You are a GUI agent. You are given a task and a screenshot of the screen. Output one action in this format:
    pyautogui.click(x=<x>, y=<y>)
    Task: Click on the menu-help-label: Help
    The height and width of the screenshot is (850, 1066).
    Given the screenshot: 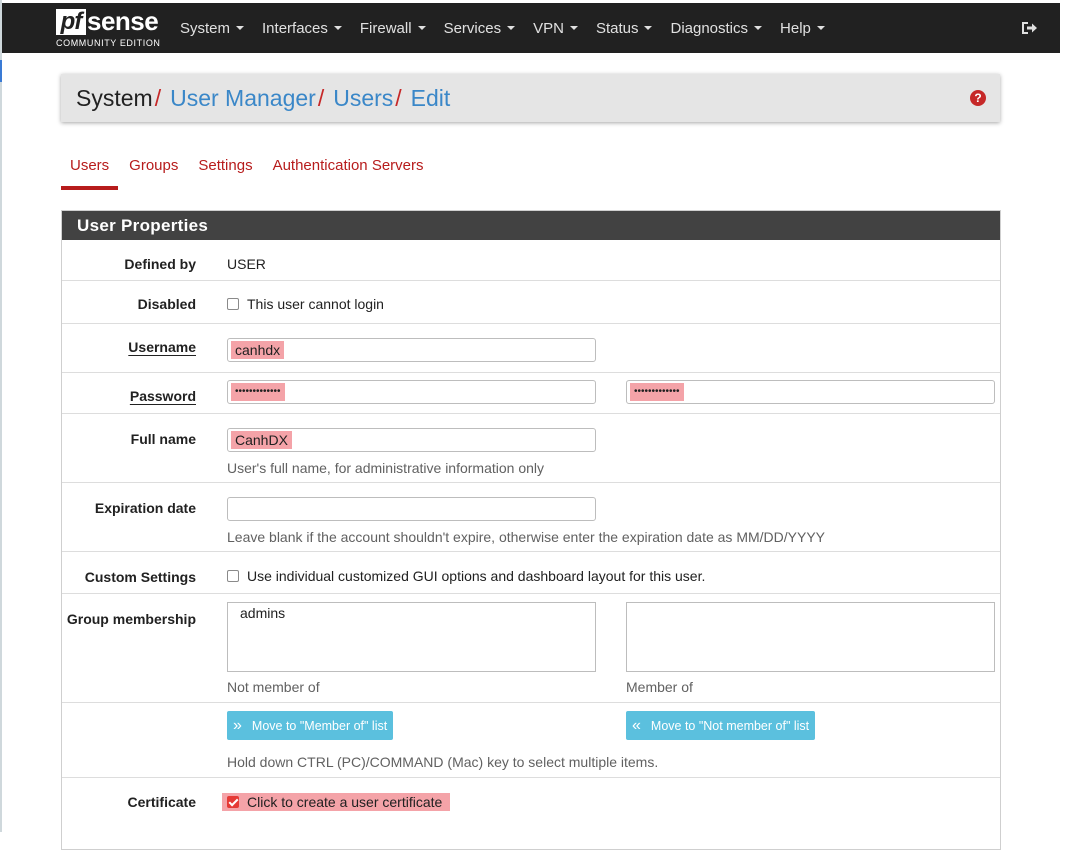 What is the action you would take?
    pyautogui.click(x=795, y=28)
    